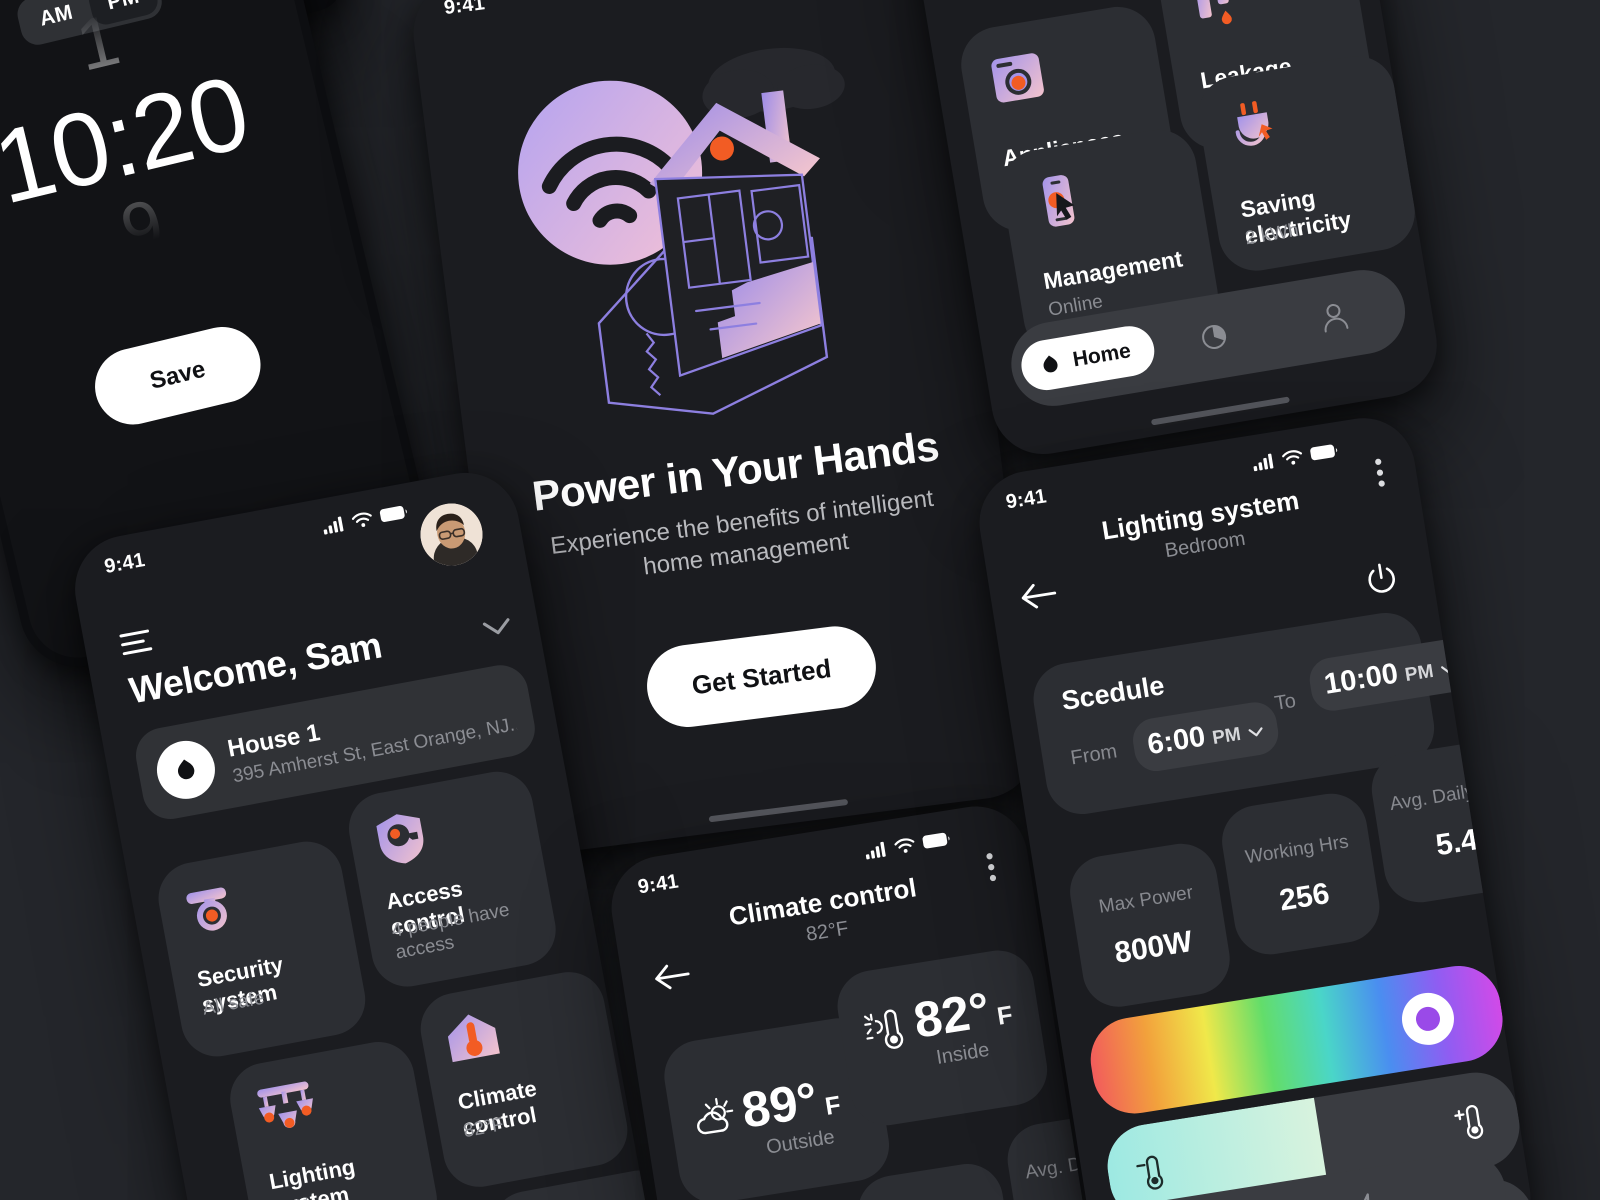  What do you see at coordinates (212, 907) in the screenshot?
I see `cctv-camera-icon` at bounding box center [212, 907].